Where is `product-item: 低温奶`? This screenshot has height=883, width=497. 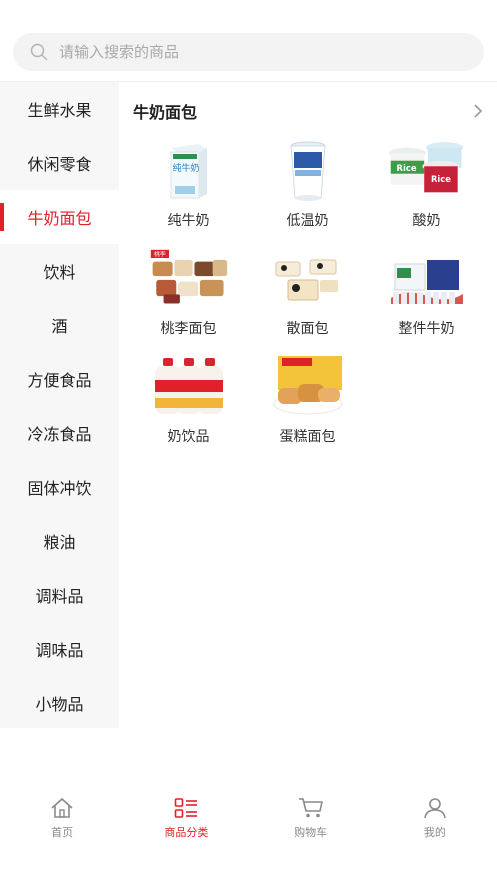 product-item: 低温奶 is located at coordinates (307, 191).